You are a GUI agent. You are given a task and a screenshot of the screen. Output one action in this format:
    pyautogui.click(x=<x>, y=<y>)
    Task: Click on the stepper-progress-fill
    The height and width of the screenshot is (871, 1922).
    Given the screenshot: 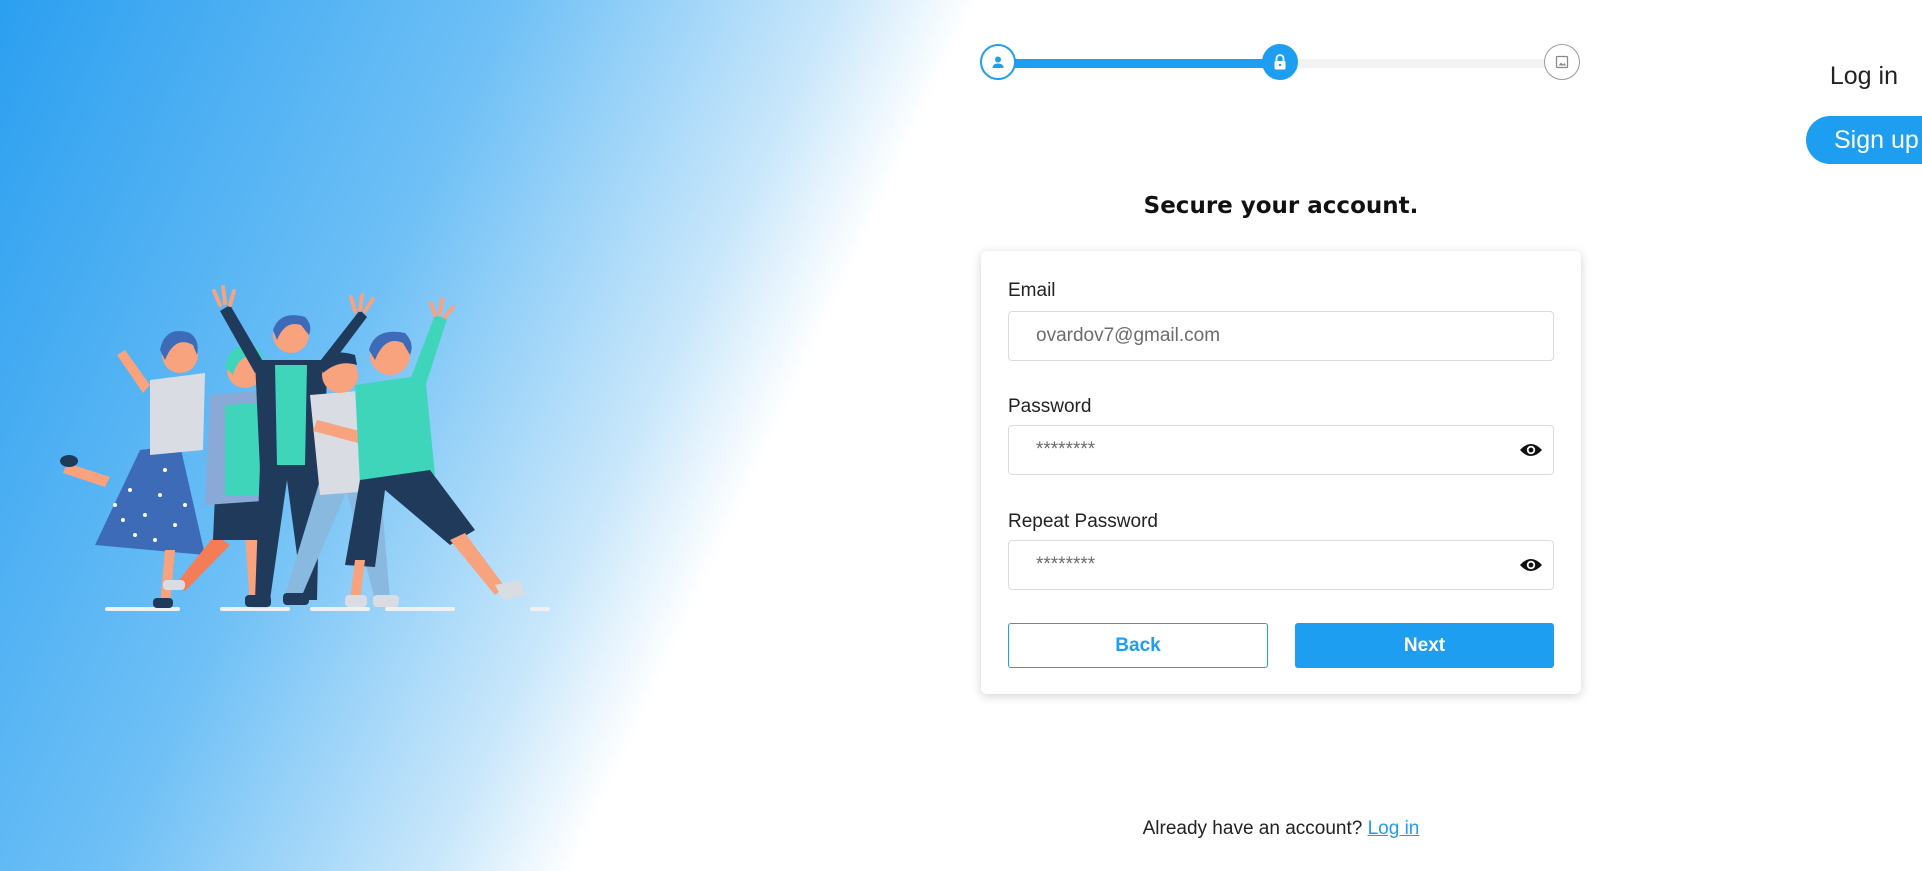 What is the action you would take?
    pyautogui.click(x=1138, y=63)
    